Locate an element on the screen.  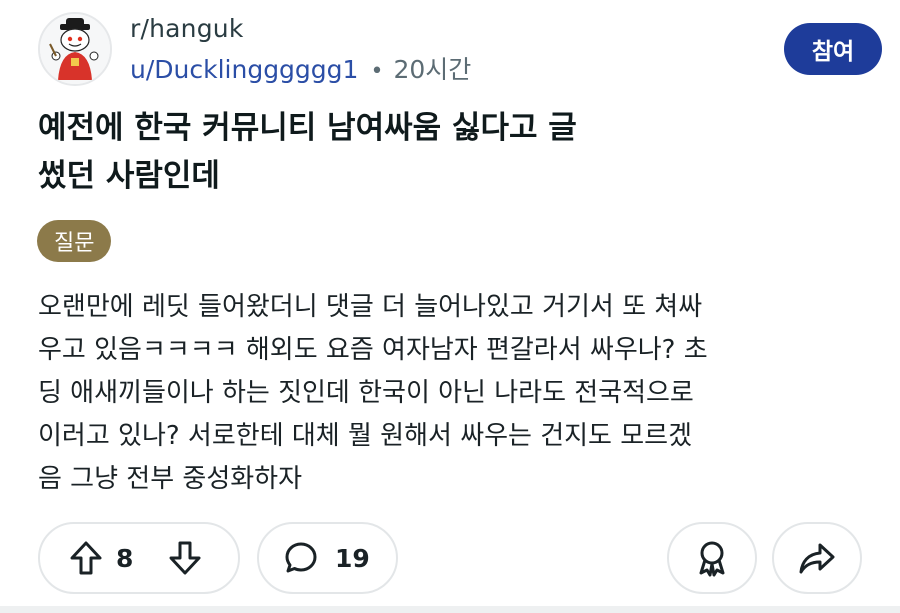
vote-count: 8 is located at coordinates (125, 558).